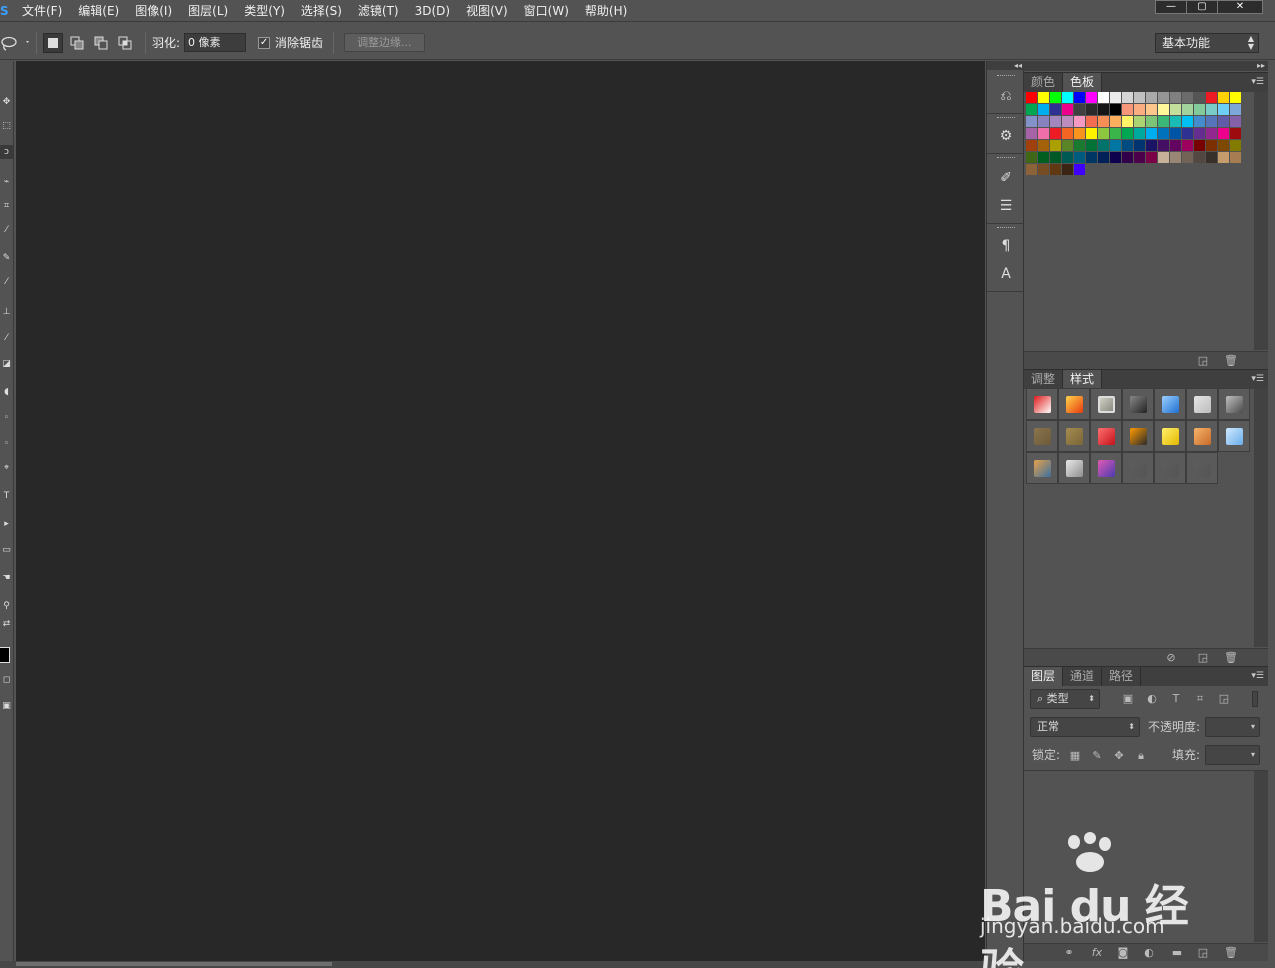 The height and width of the screenshot is (968, 1275). What do you see at coordinates (6, 312) in the screenshot?
I see `clone-stamp-tool-icon: ⊥` at bounding box center [6, 312].